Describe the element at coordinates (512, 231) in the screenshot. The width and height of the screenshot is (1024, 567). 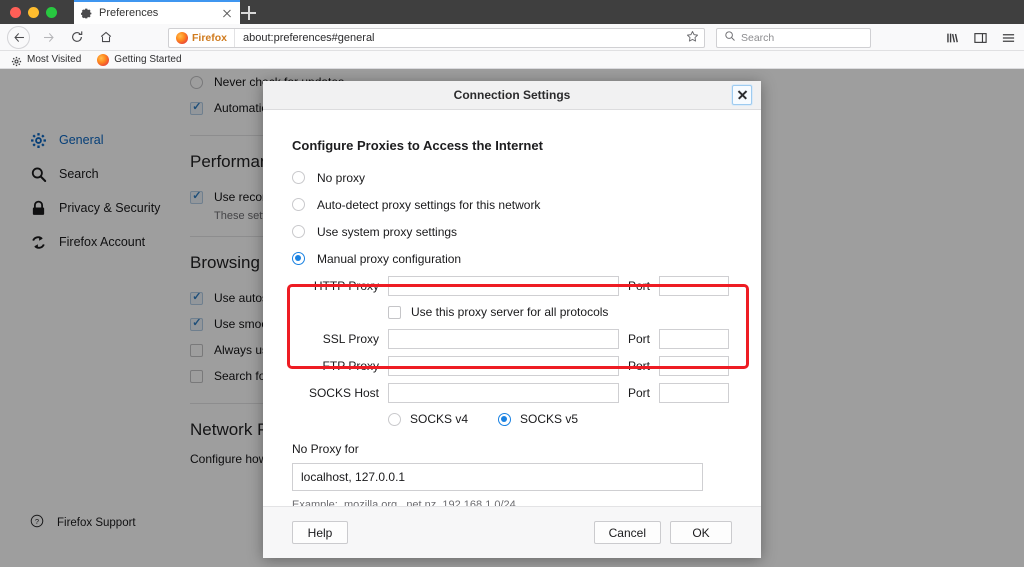
I see `radio-system-proxy: Use system proxy settings` at that location.